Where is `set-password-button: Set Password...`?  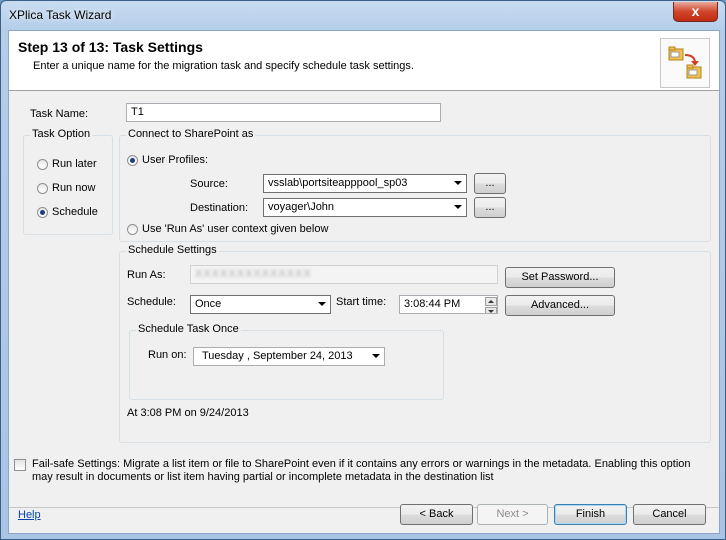 set-password-button: Set Password... is located at coordinates (560, 277).